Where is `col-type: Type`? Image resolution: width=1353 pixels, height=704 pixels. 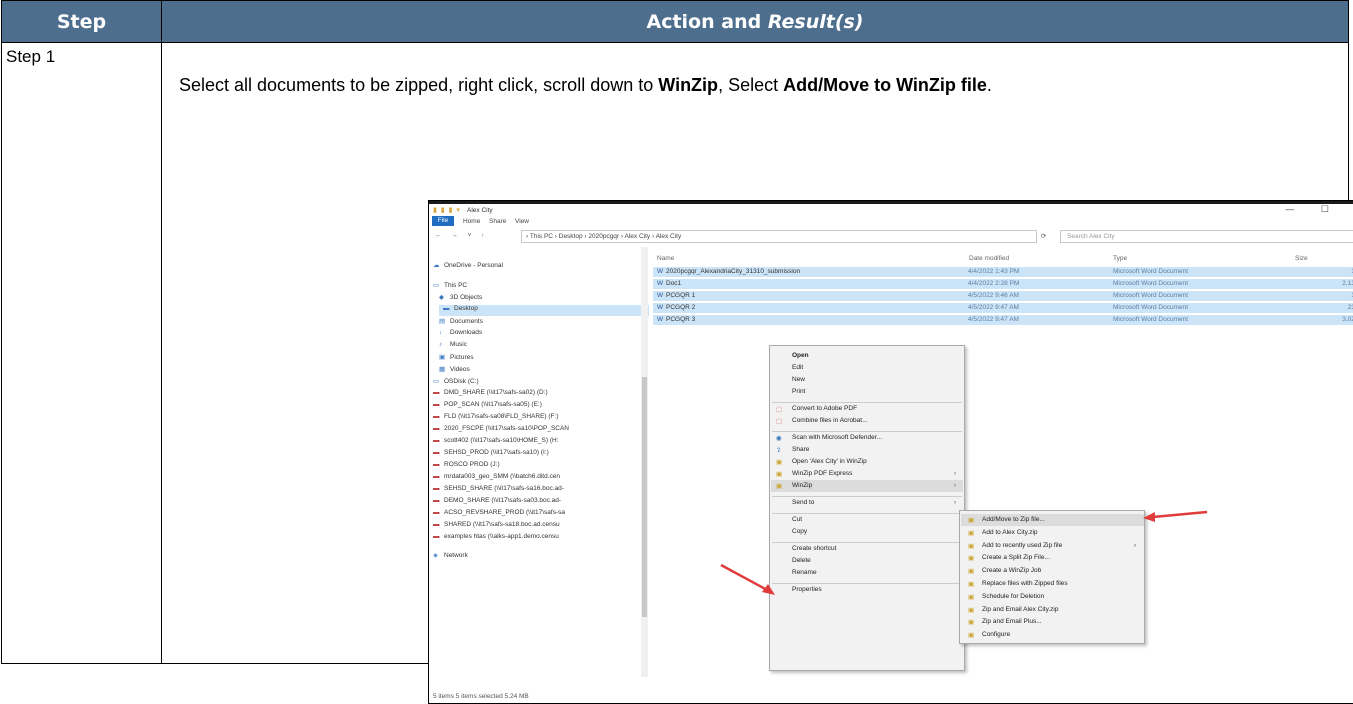
col-type: Type is located at coordinates (1120, 258).